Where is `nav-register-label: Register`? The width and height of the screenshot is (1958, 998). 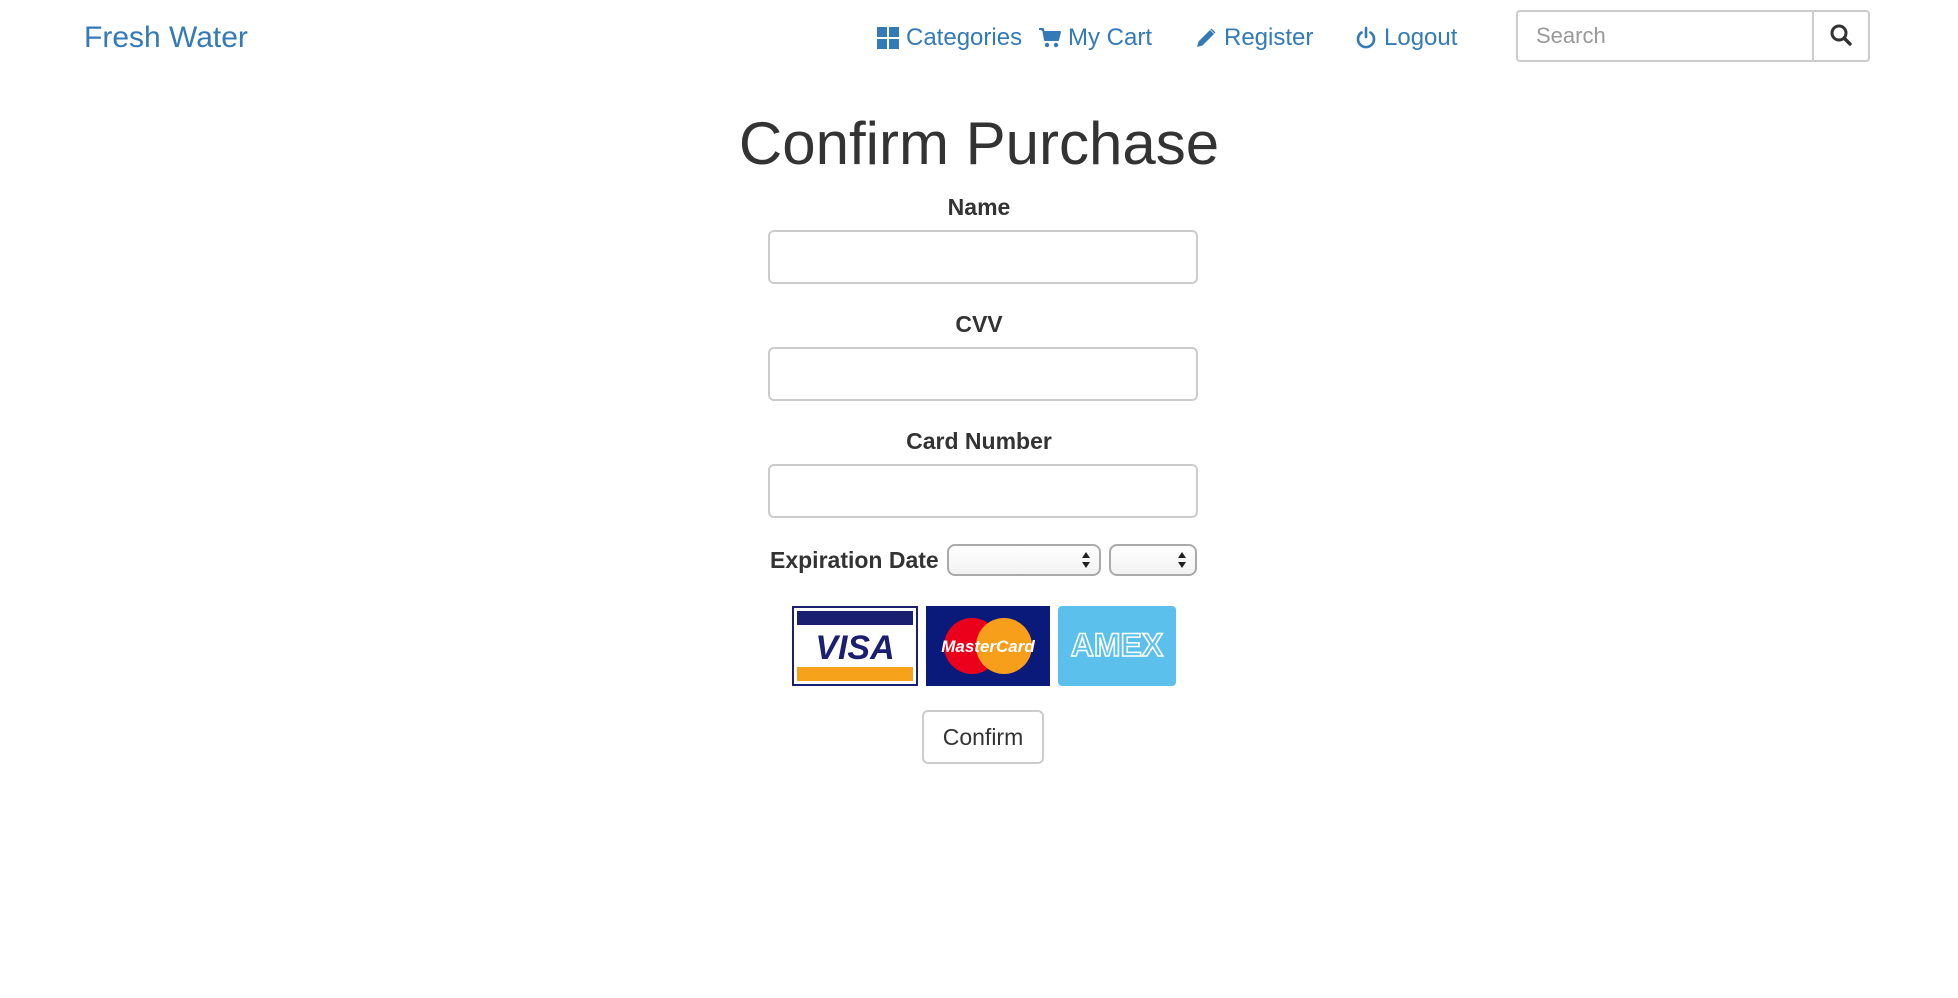 nav-register-label: Register is located at coordinates (1269, 37).